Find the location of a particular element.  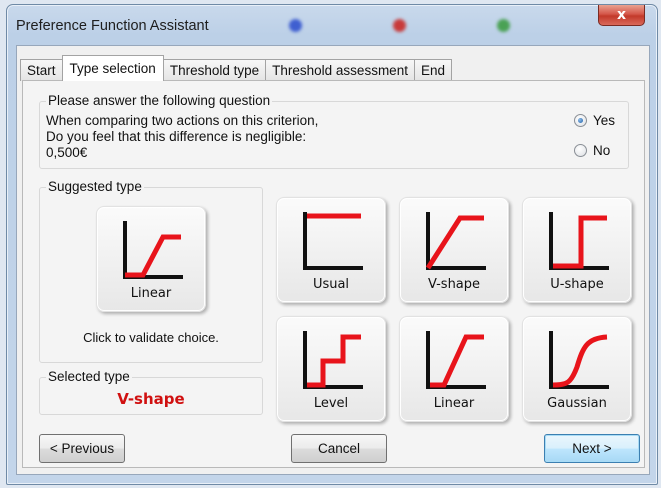

v-shape-curve-icon is located at coordinates (455, 241).